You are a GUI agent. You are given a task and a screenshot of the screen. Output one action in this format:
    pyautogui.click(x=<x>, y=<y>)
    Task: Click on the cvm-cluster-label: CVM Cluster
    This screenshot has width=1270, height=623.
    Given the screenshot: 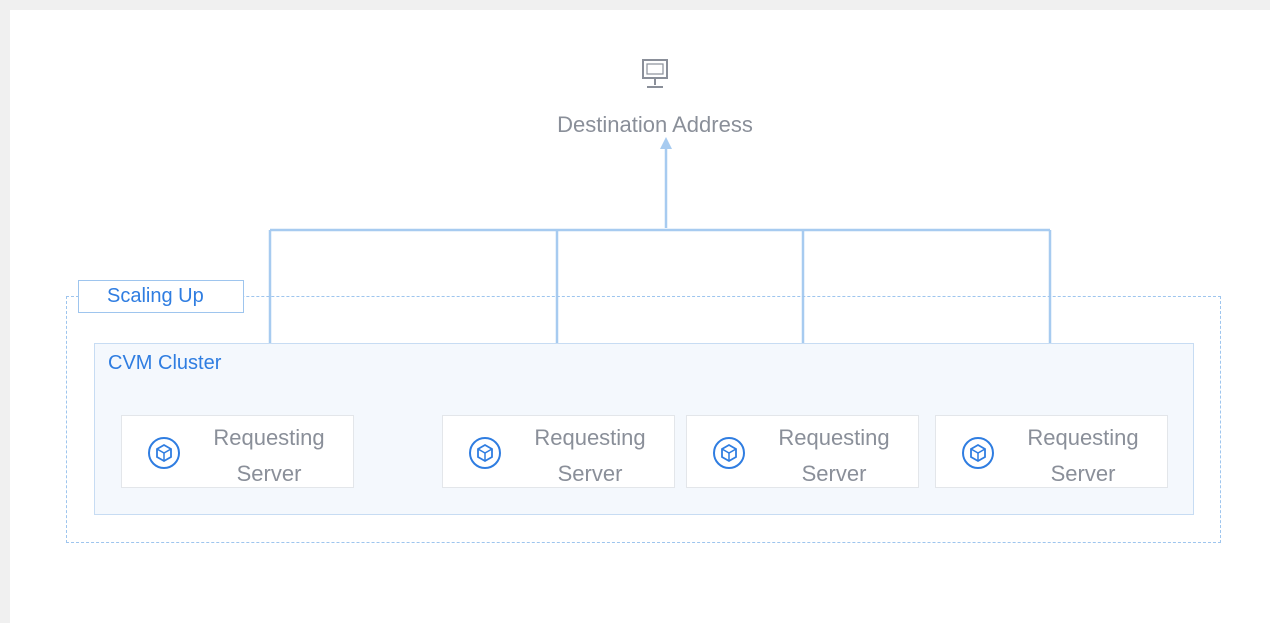 What is the action you would take?
    pyautogui.click(x=165, y=363)
    